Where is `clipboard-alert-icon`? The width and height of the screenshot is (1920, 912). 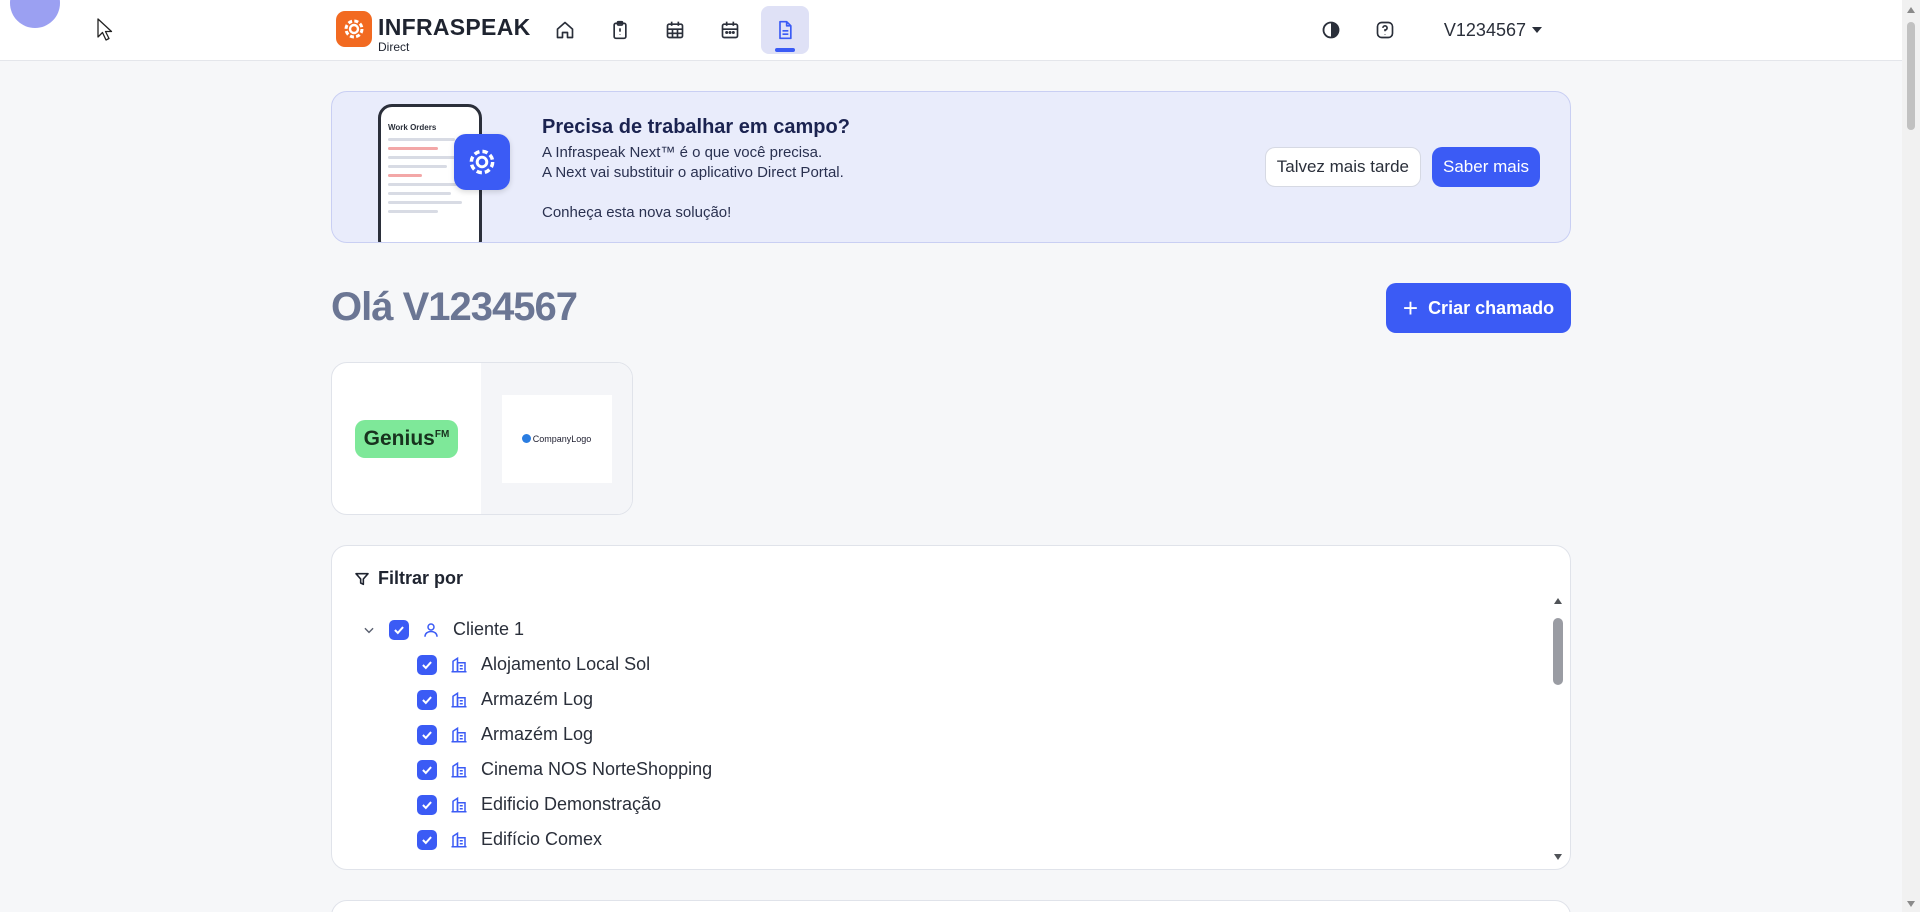
clipboard-alert-icon is located at coordinates (620, 30).